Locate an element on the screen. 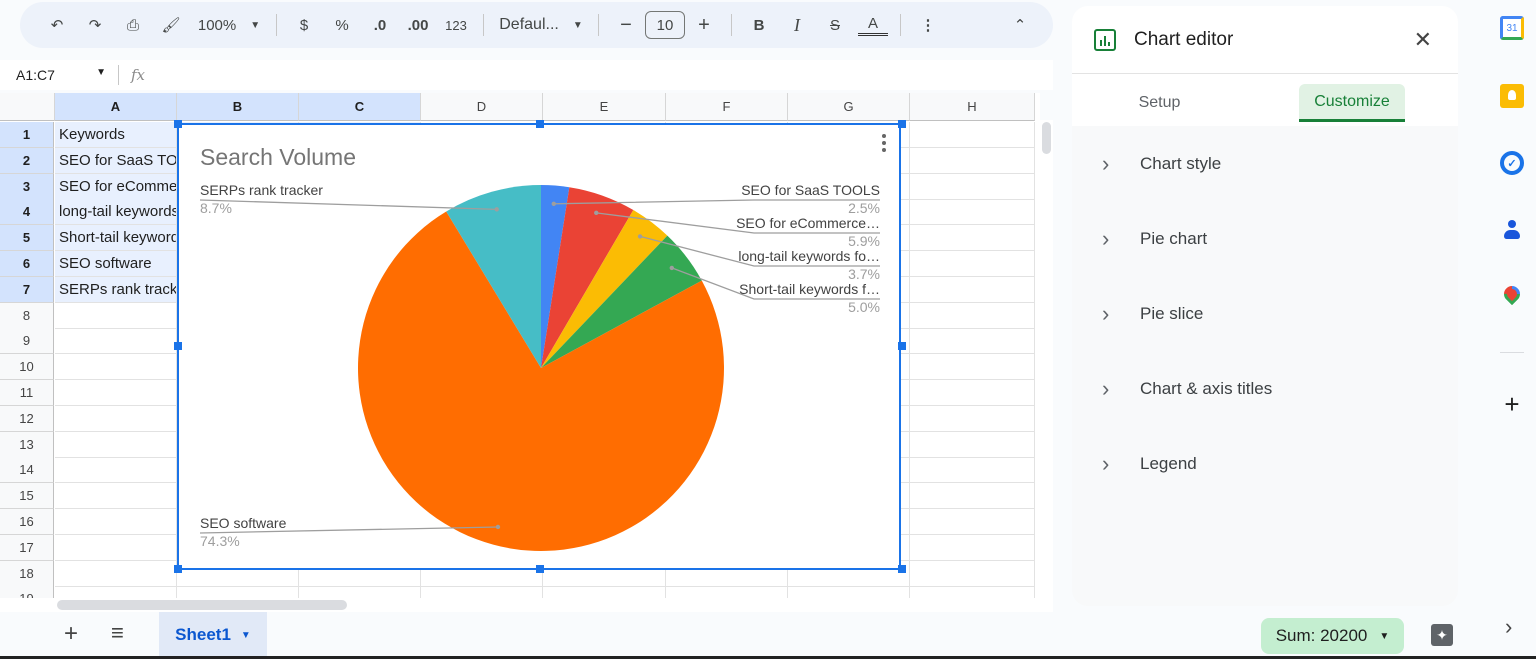 The width and height of the screenshot is (1536, 659). row-header-16: 16 is located at coordinates (27, 522).